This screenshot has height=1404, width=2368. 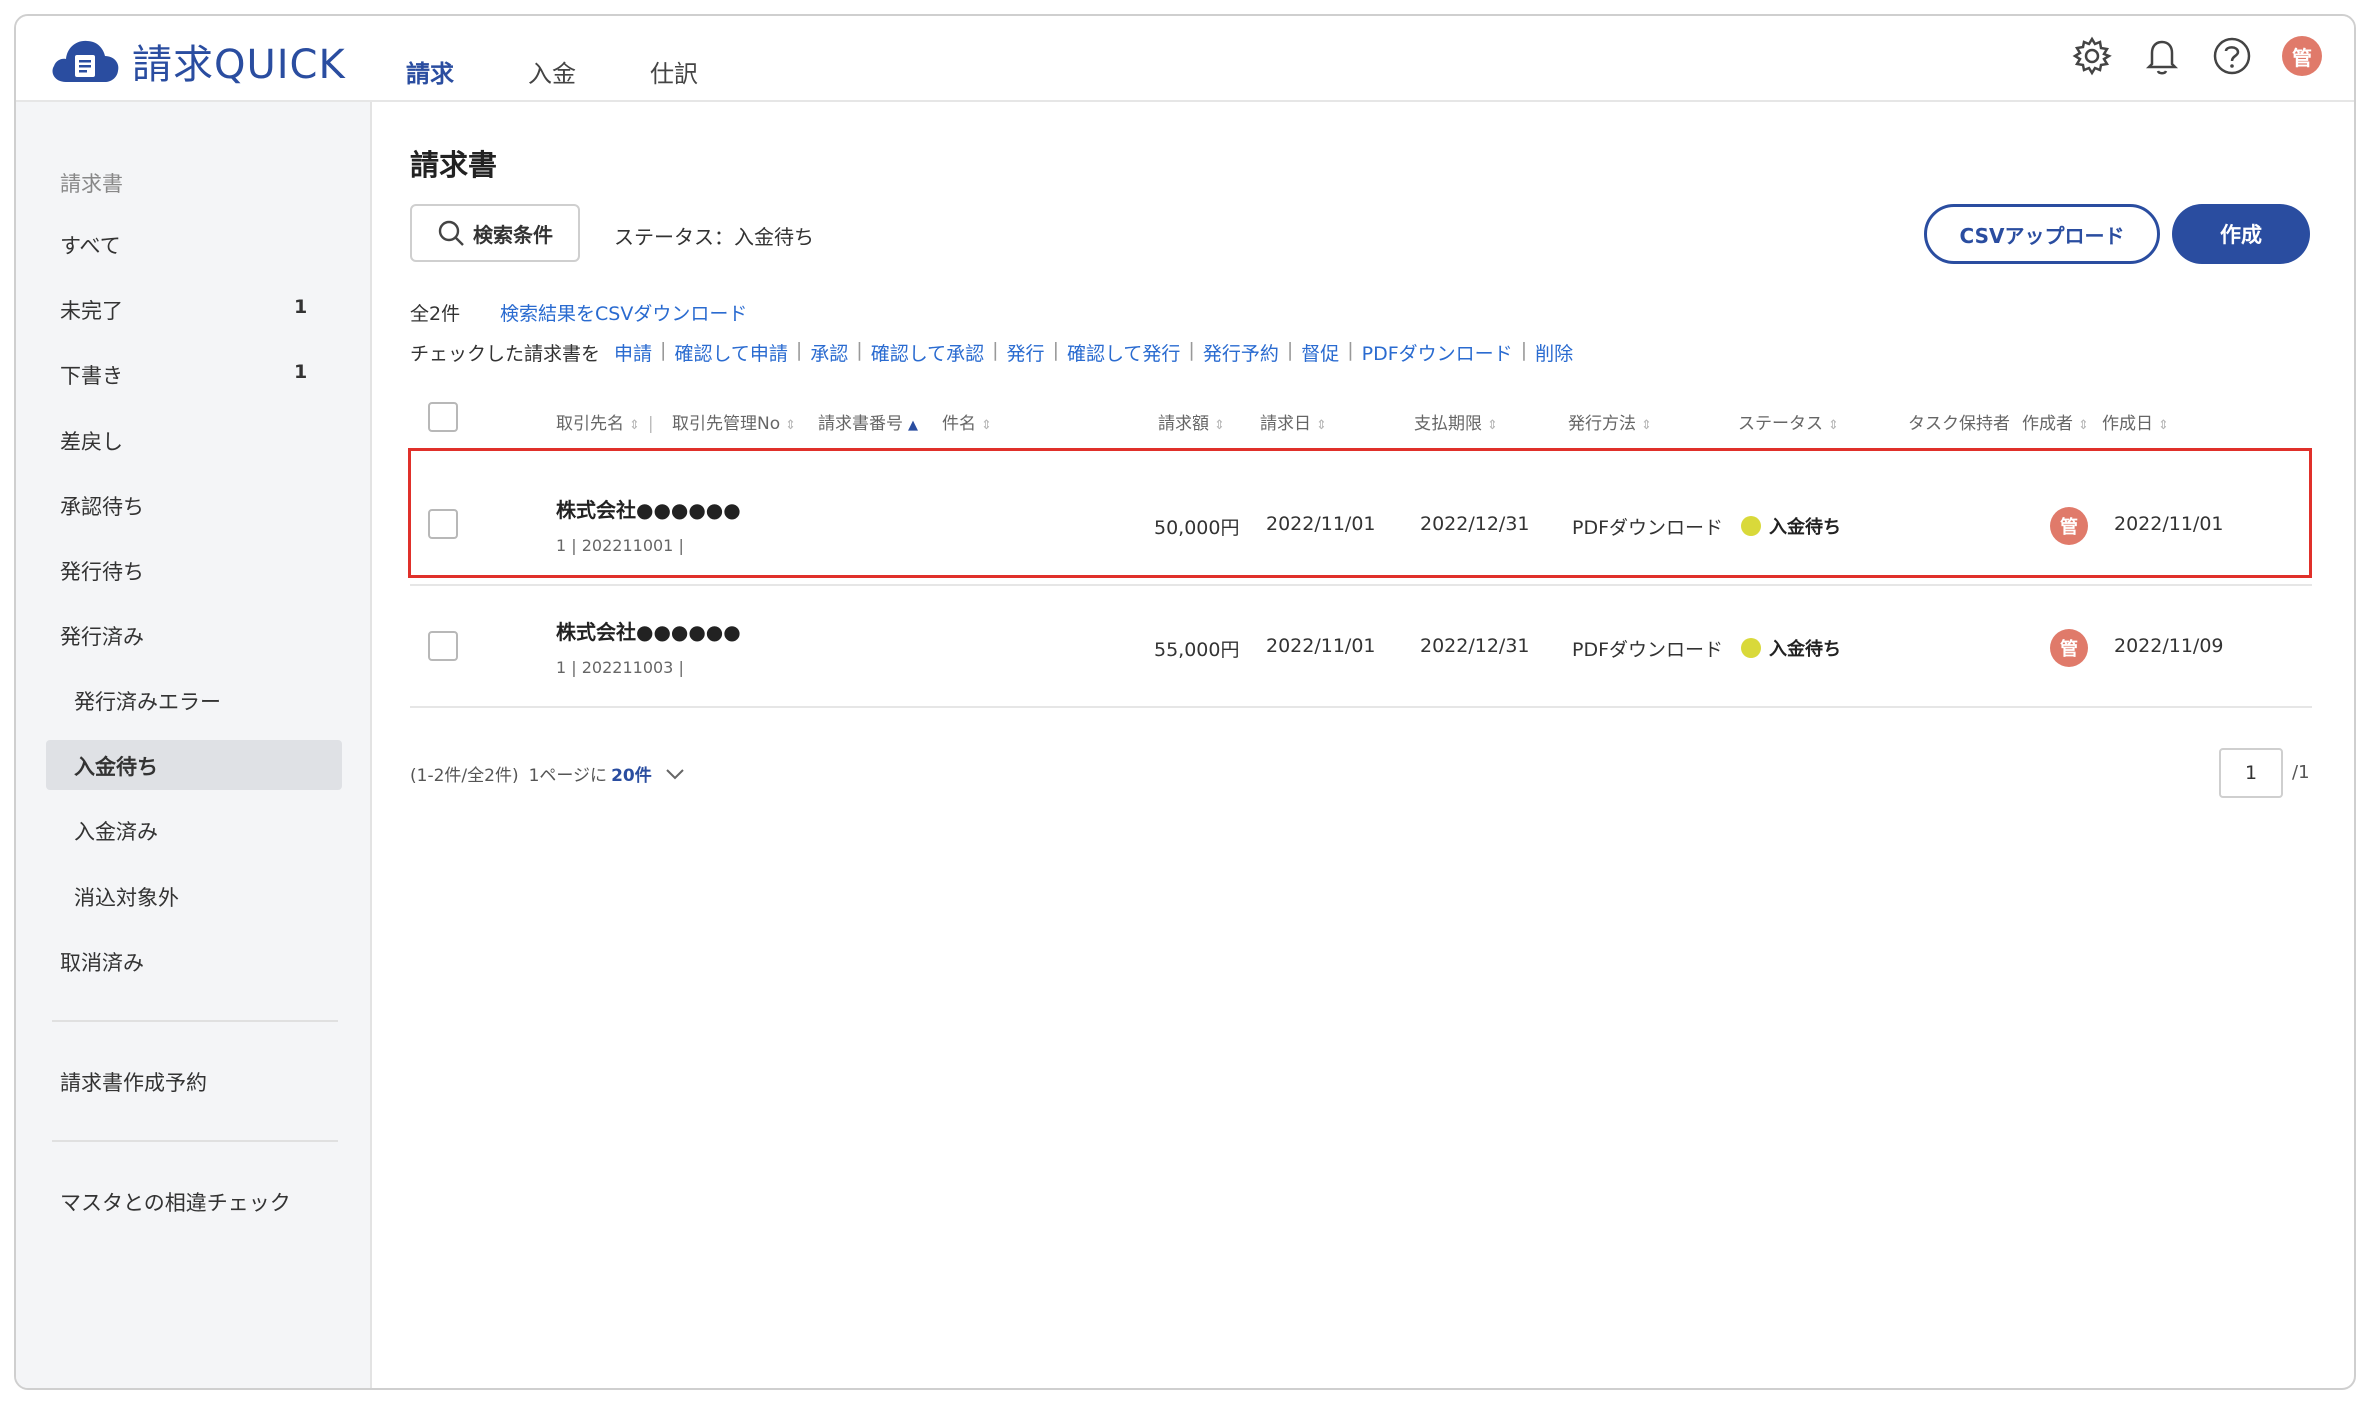 I want to click on create-button: 作成, so click(x=2241, y=234).